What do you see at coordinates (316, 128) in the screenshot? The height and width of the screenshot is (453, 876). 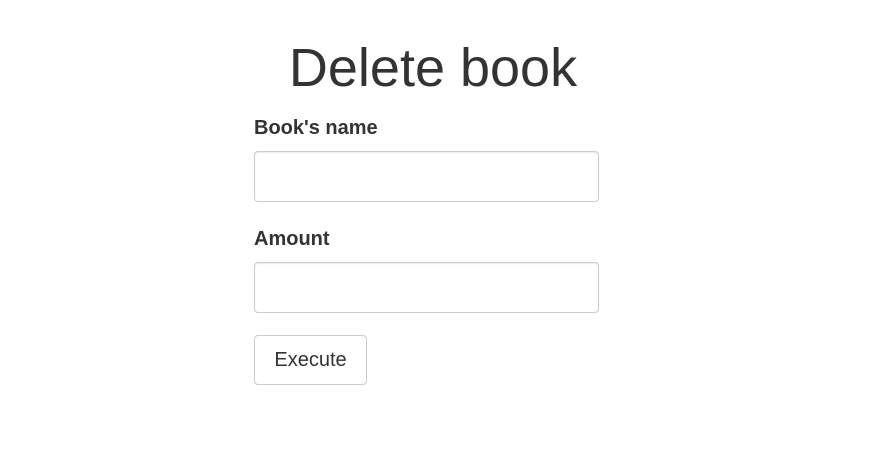 I see `book-name-label: Book's name` at bounding box center [316, 128].